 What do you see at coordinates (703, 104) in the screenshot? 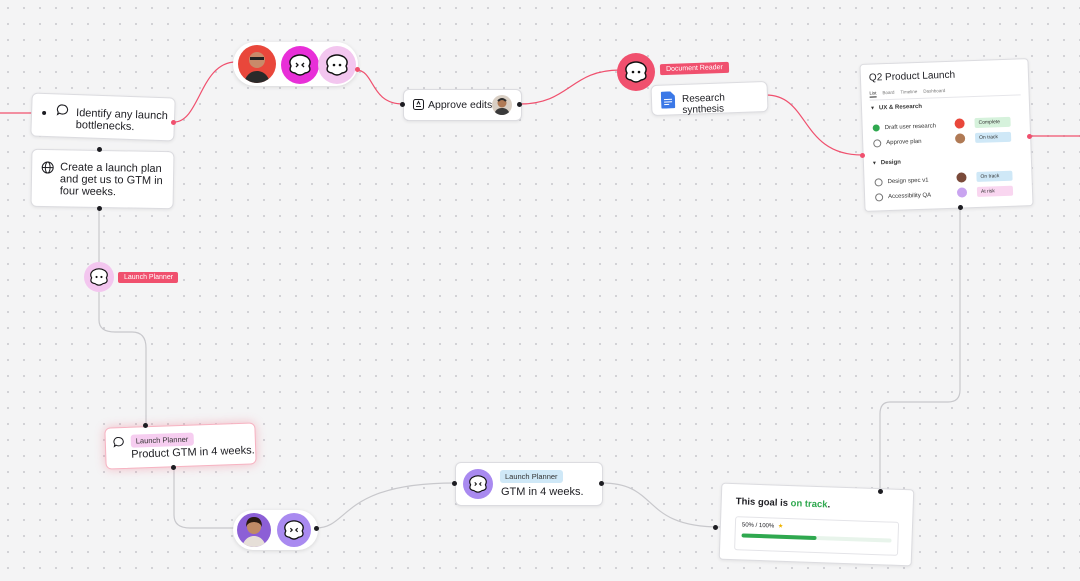
I see `research-text: Research synthesis` at bounding box center [703, 104].